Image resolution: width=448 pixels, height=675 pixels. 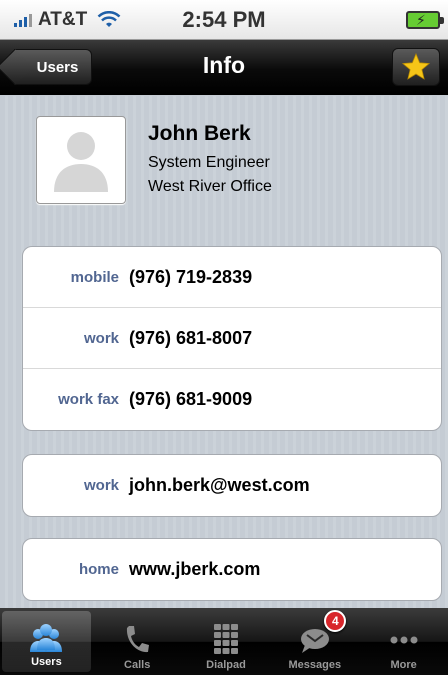 I want to click on page-title: Info, so click(x=224, y=65).